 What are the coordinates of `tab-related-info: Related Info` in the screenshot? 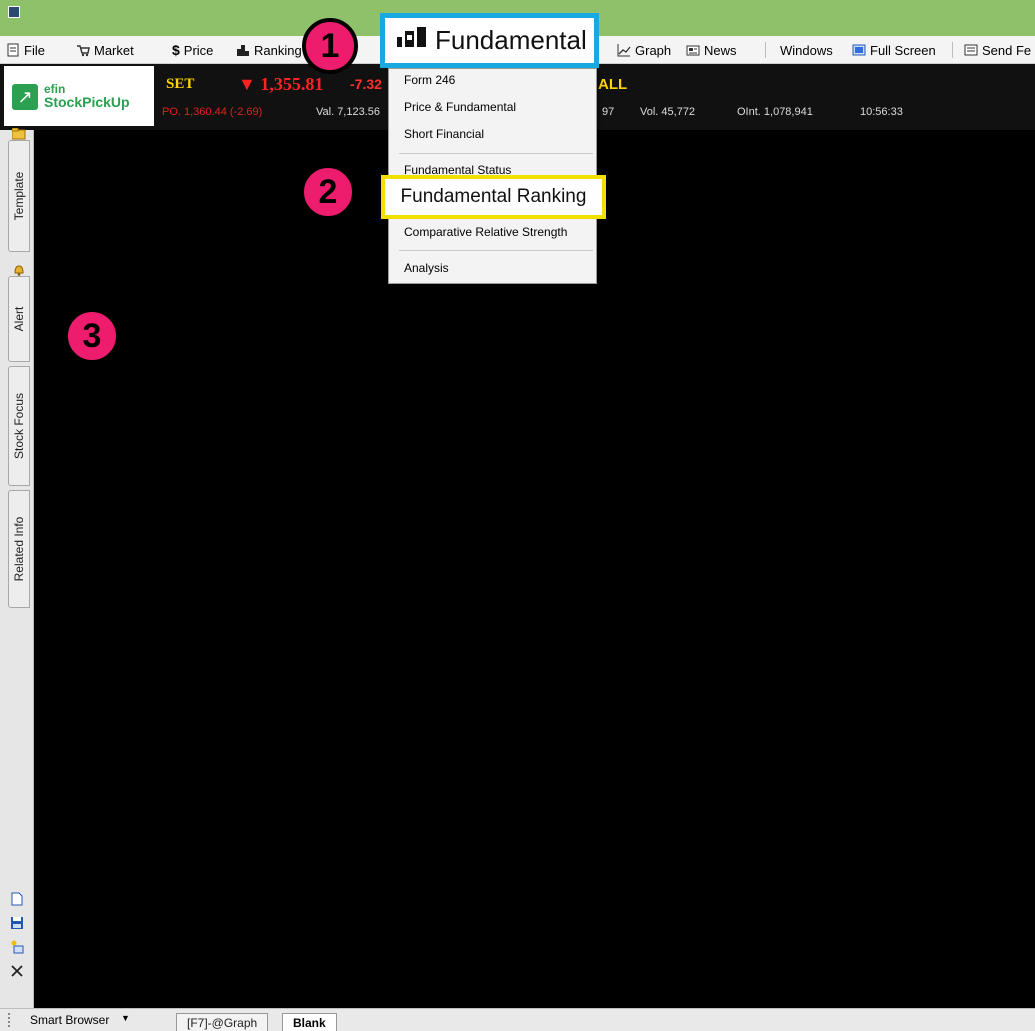 It's located at (19, 549).